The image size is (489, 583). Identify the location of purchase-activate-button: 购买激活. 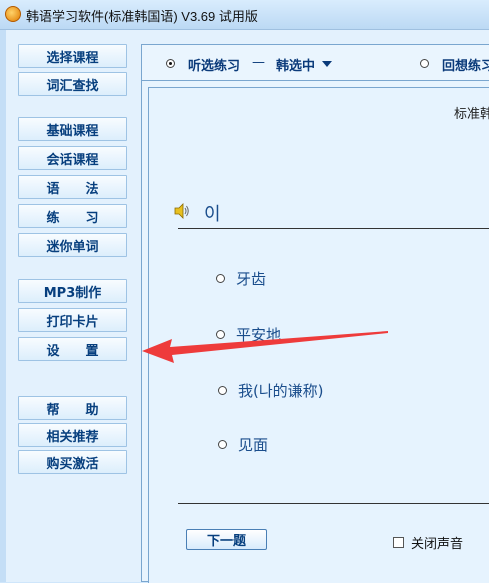
(72, 462).